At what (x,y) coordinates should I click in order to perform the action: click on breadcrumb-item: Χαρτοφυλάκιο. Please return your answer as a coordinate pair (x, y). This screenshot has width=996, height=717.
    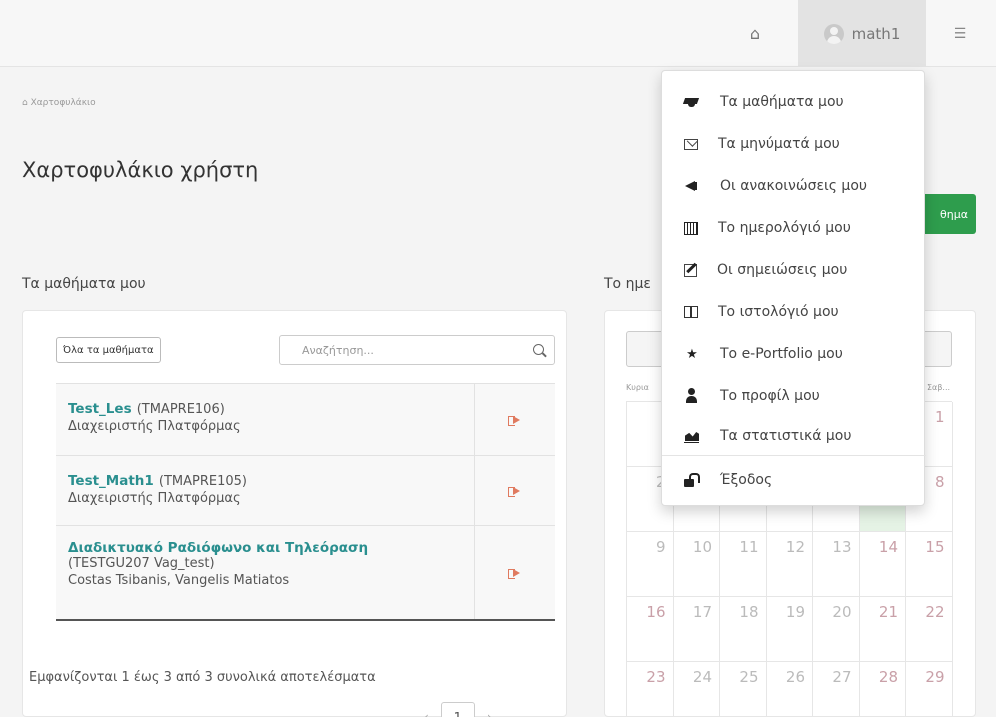
    Looking at the image, I should click on (63, 103).